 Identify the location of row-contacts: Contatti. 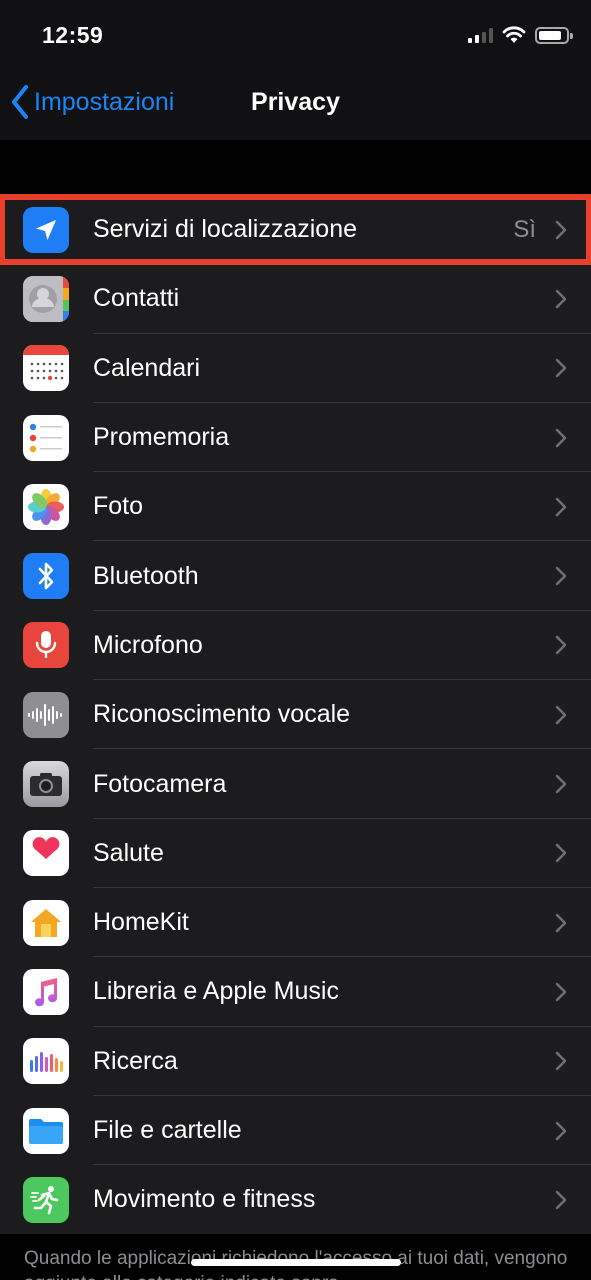
(295, 299).